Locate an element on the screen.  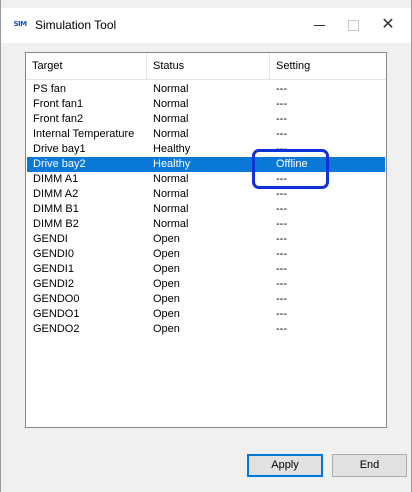
maximize-icon is located at coordinates (353, 25).